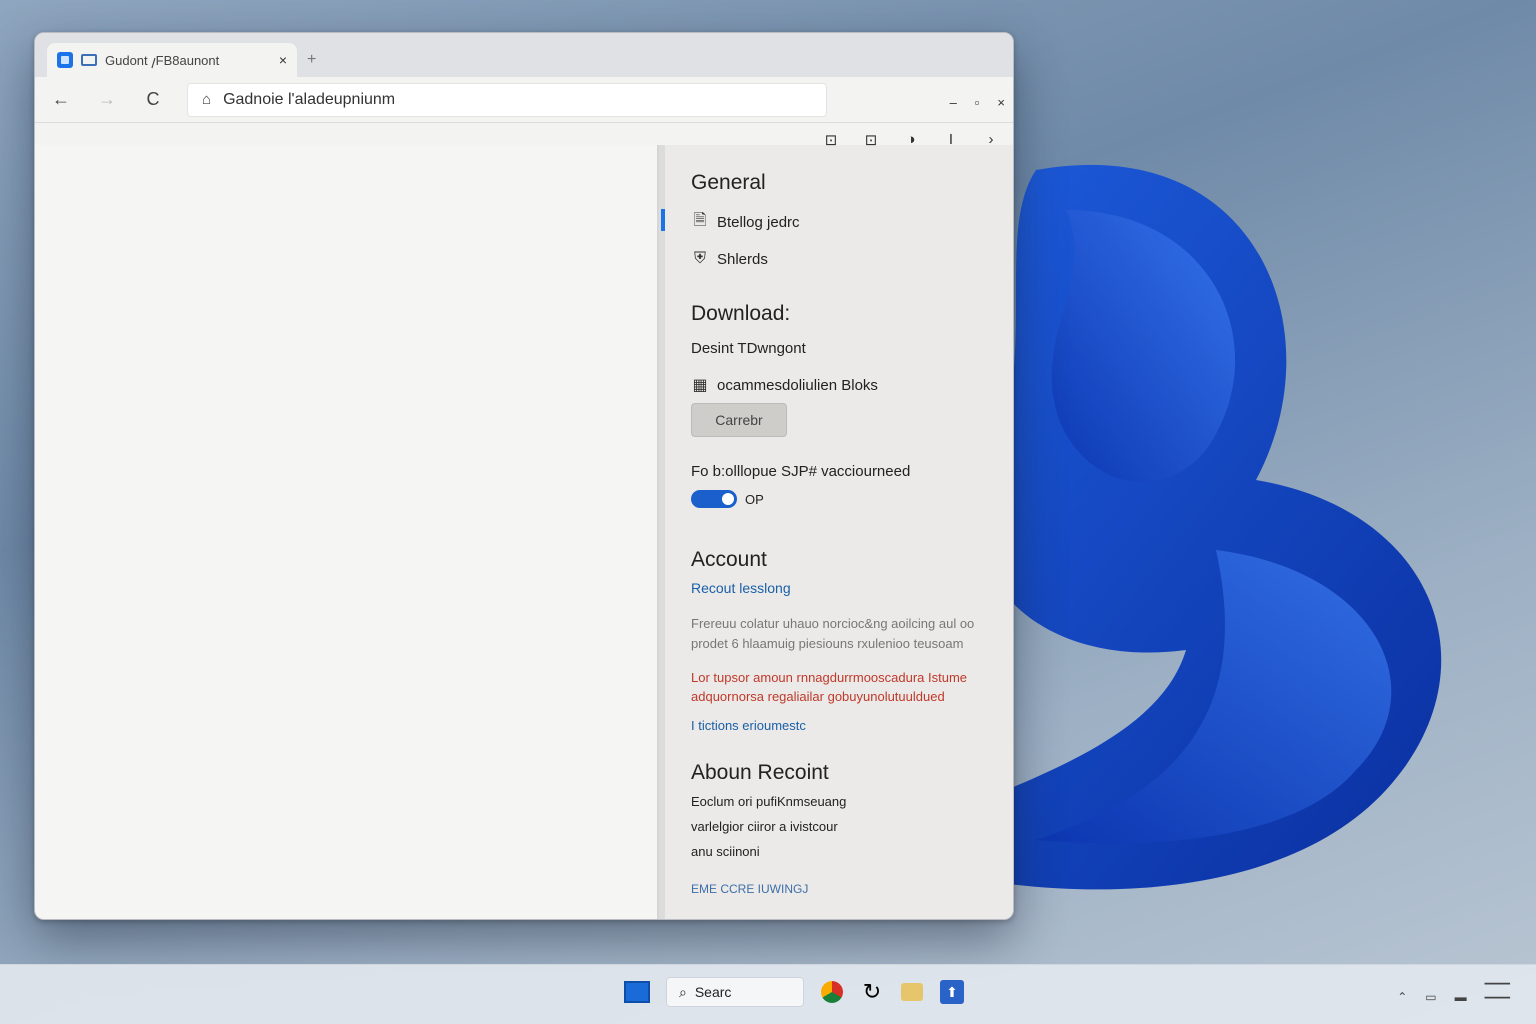 The width and height of the screenshot is (1536, 1024). What do you see at coordinates (735, 992) in the screenshot?
I see `taskbar-search: ⌕ Searc` at bounding box center [735, 992].